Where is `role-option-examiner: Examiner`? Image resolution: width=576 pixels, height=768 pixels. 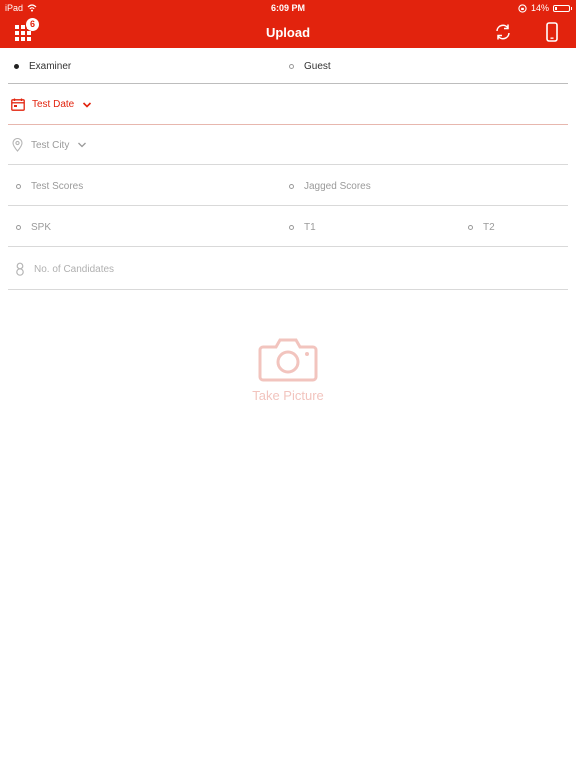 role-option-examiner: Examiner is located at coordinates (42, 66).